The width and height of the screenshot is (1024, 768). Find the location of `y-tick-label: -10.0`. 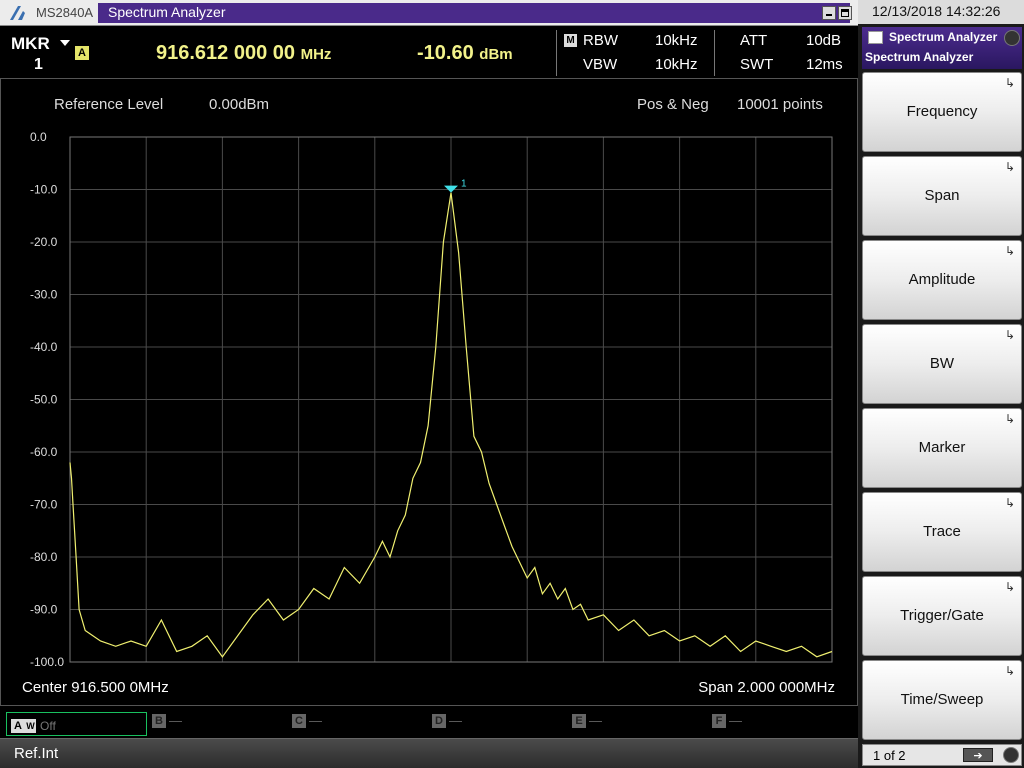

y-tick-label: -10.0 is located at coordinates (44, 190).